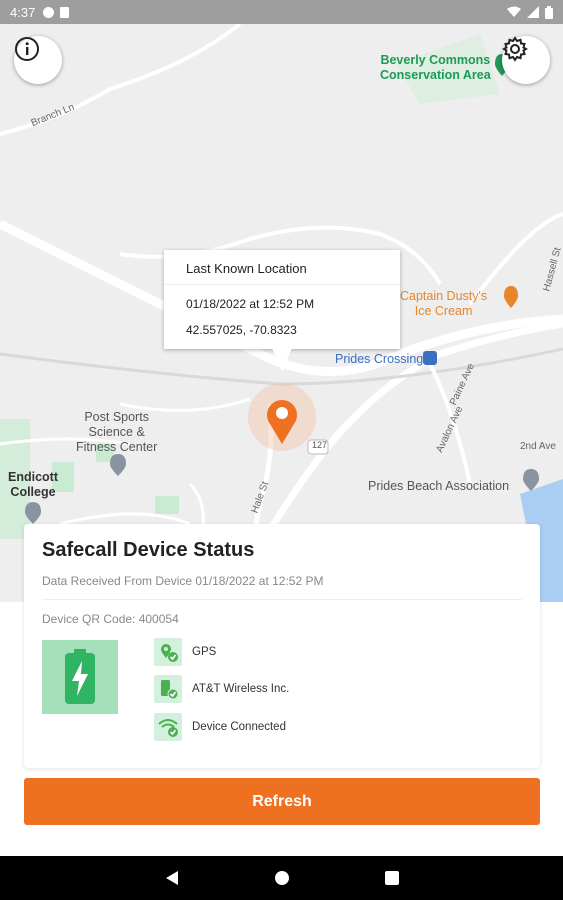  What do you see at coordinates (168, 689) in the screenshot?
I see `carrier-check-icon` at bounding box center [168, 689].